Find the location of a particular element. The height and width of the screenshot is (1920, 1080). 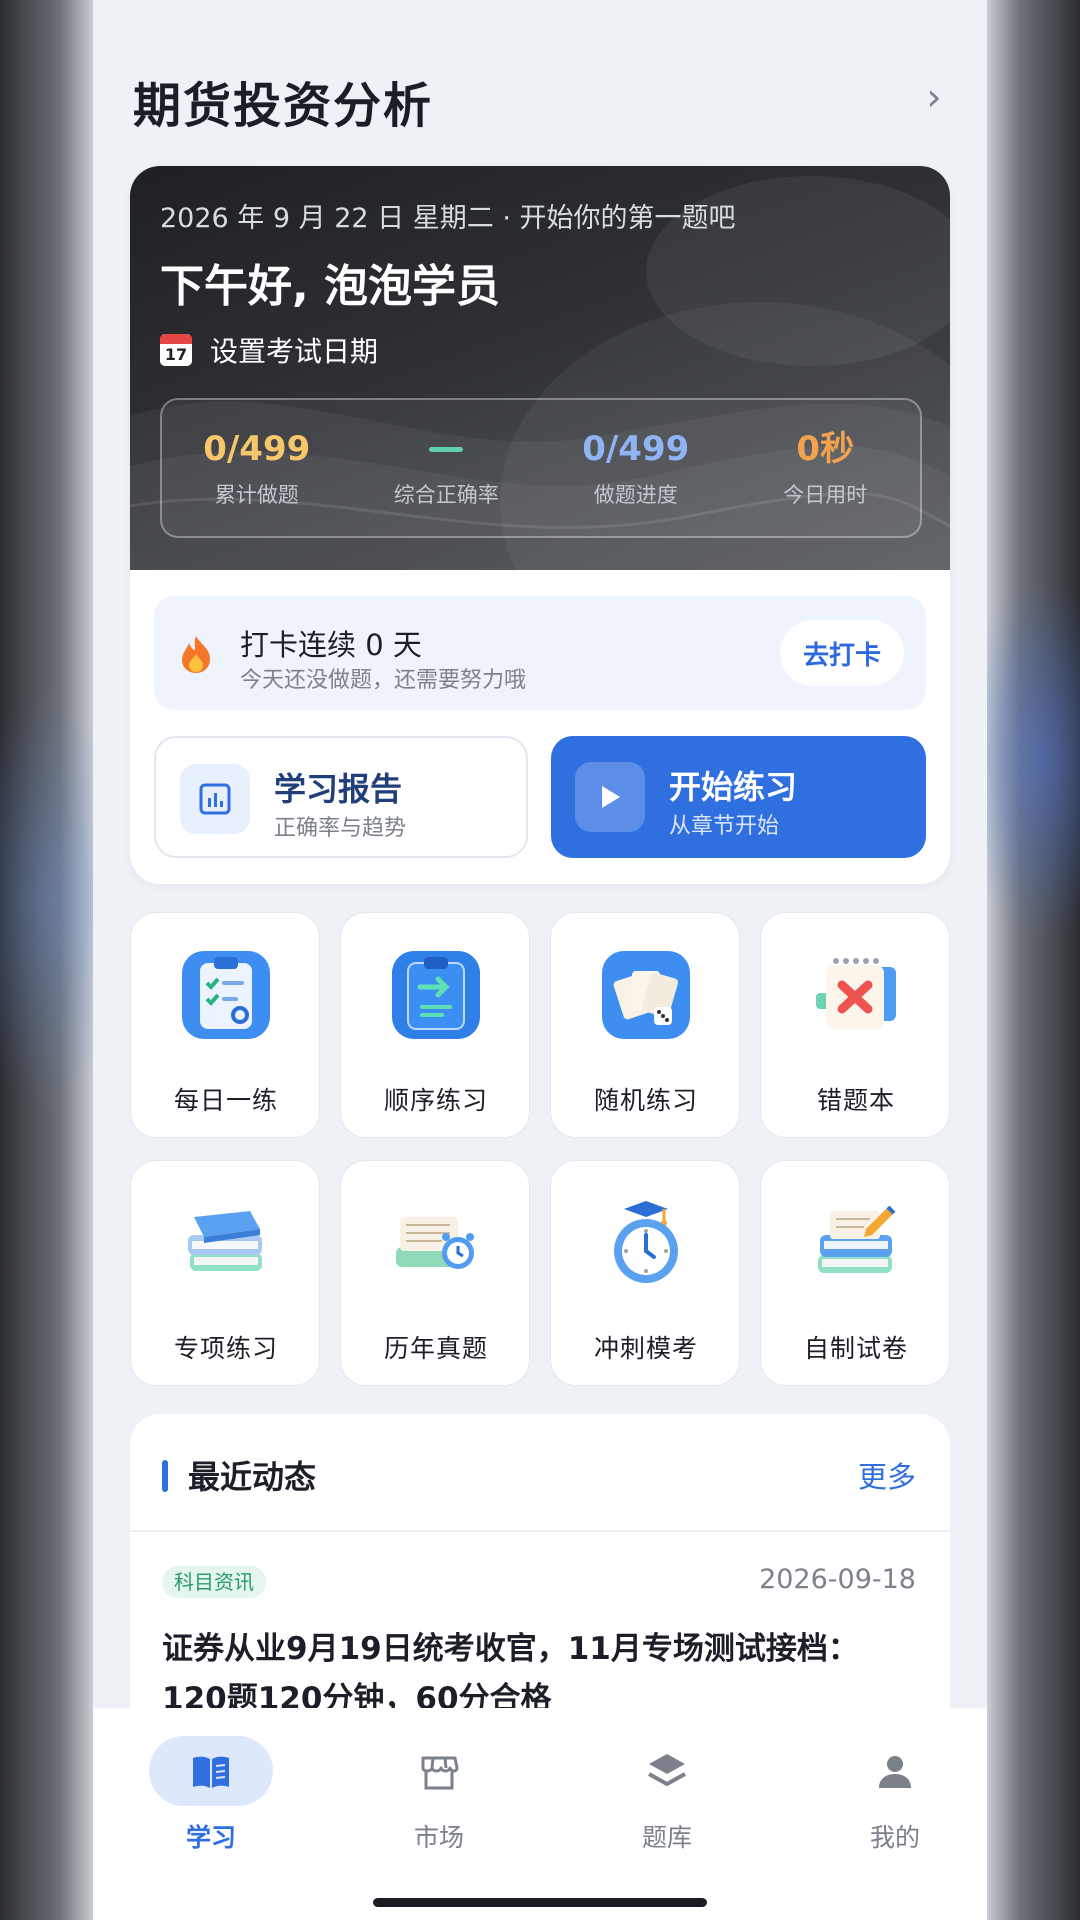

tab-label: 学习 is located at coordinates (210, 1837).